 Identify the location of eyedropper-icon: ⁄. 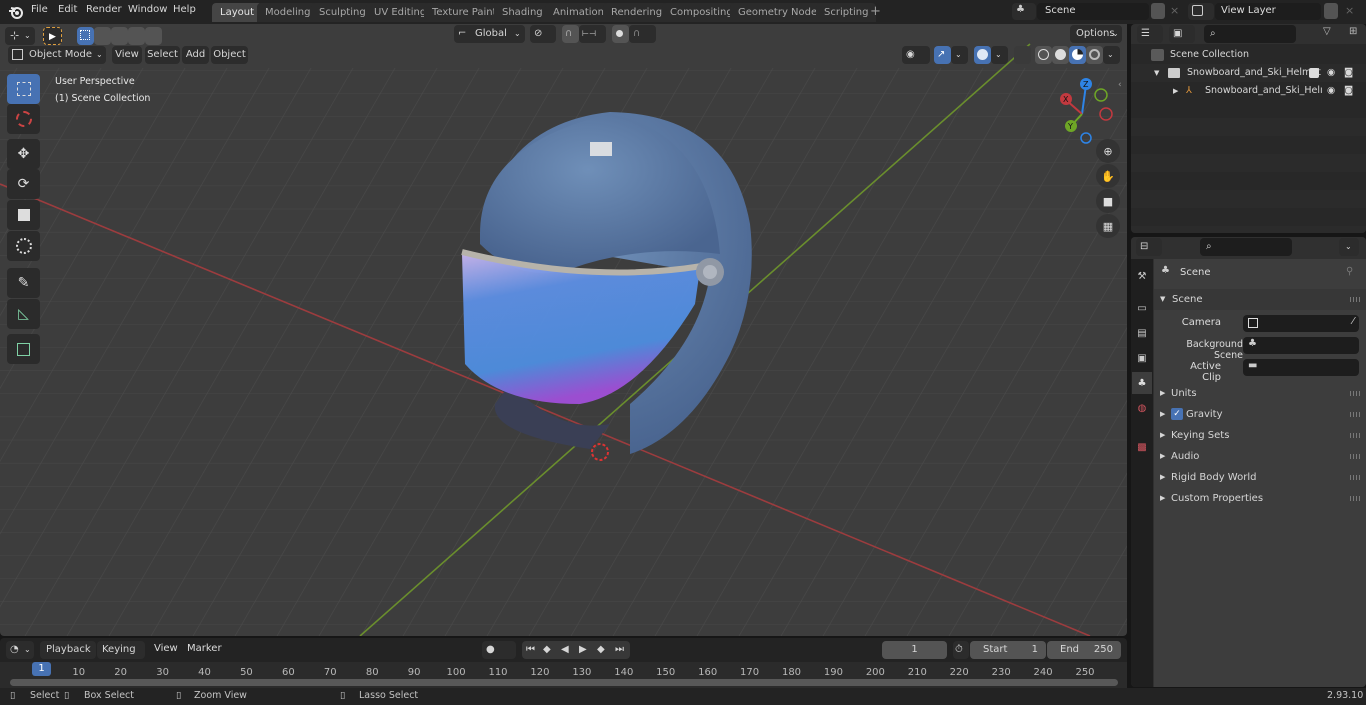
(1353, 321).